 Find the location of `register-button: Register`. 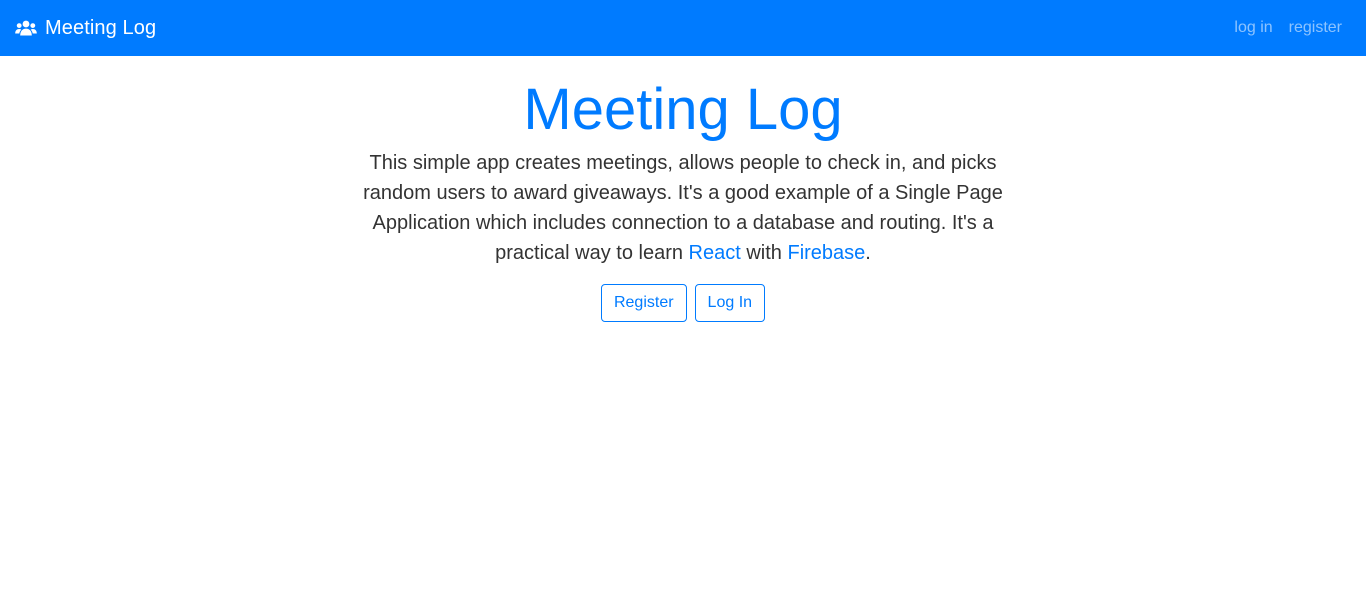

register-button: Register is located at coordinates (643, 303).